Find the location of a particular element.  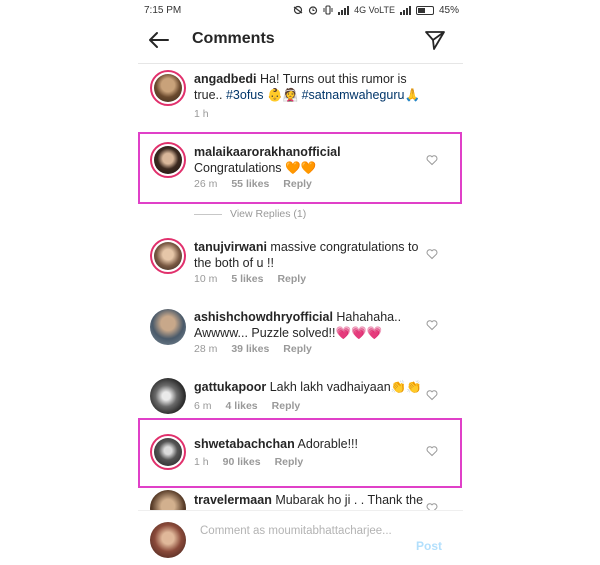

sync-icon is located at coordinates (298, 10).